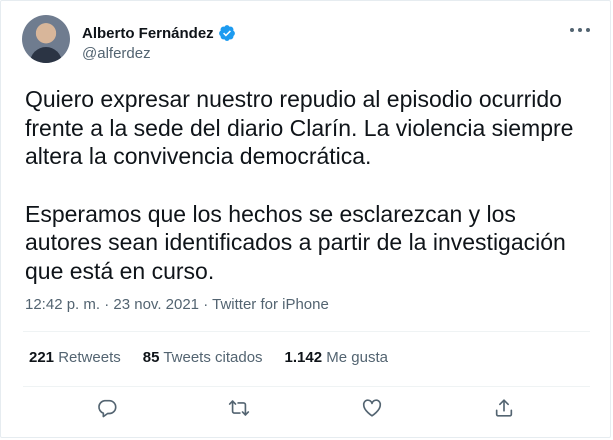  I want to click on handle: @alferdez, so click(159, 53).